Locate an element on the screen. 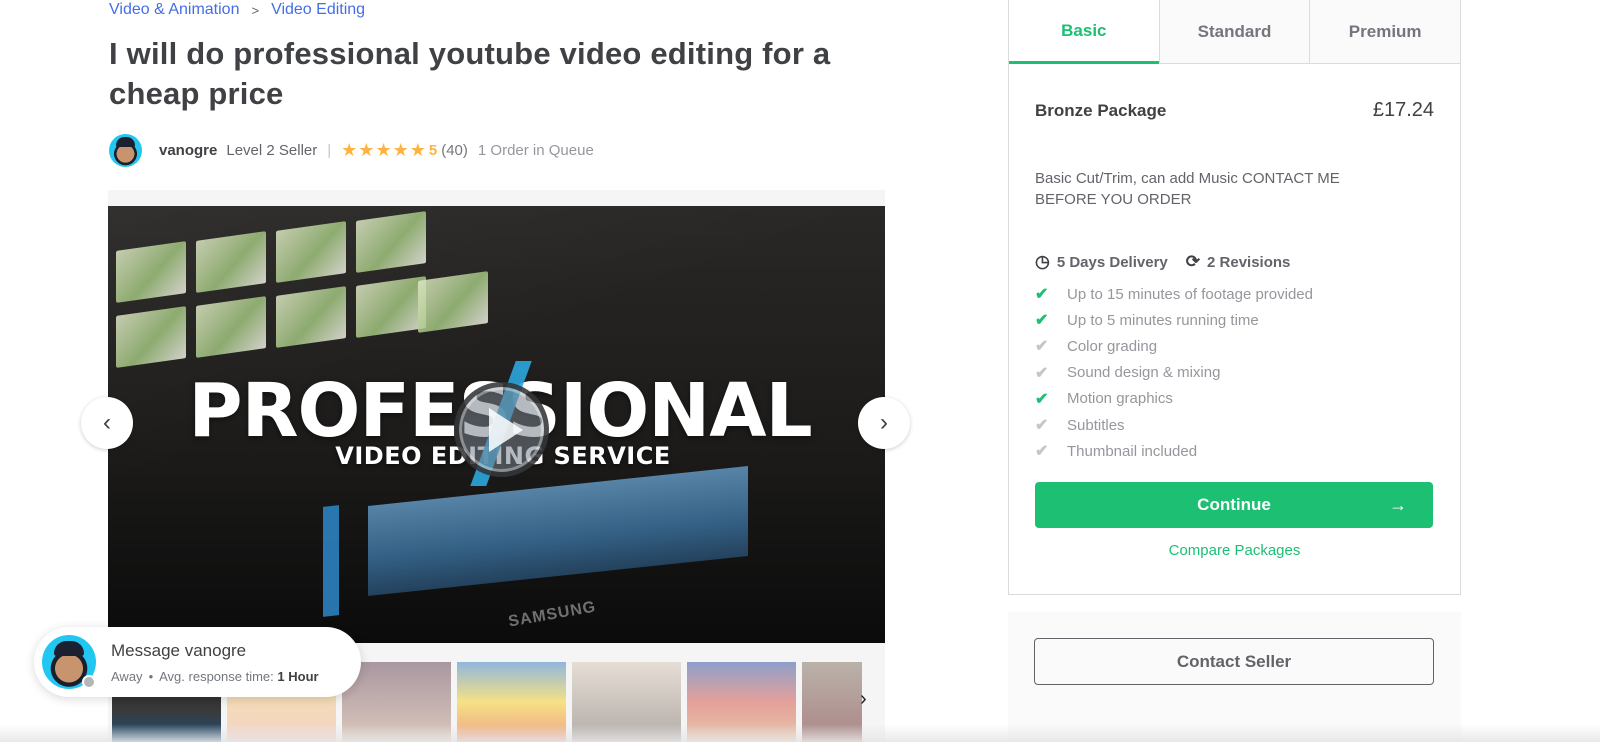 This screenshot has width=1600, height=742. breadcrumb: Video & Animation > Video Editing is located at coordinates (237, 10).